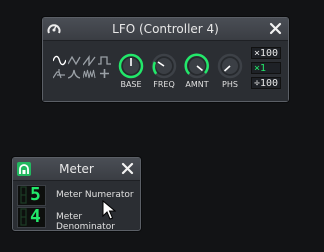 The height and width of the screenshot is (252, 324). I want to click on meter-title-bar: Meter, so click(76, 169).